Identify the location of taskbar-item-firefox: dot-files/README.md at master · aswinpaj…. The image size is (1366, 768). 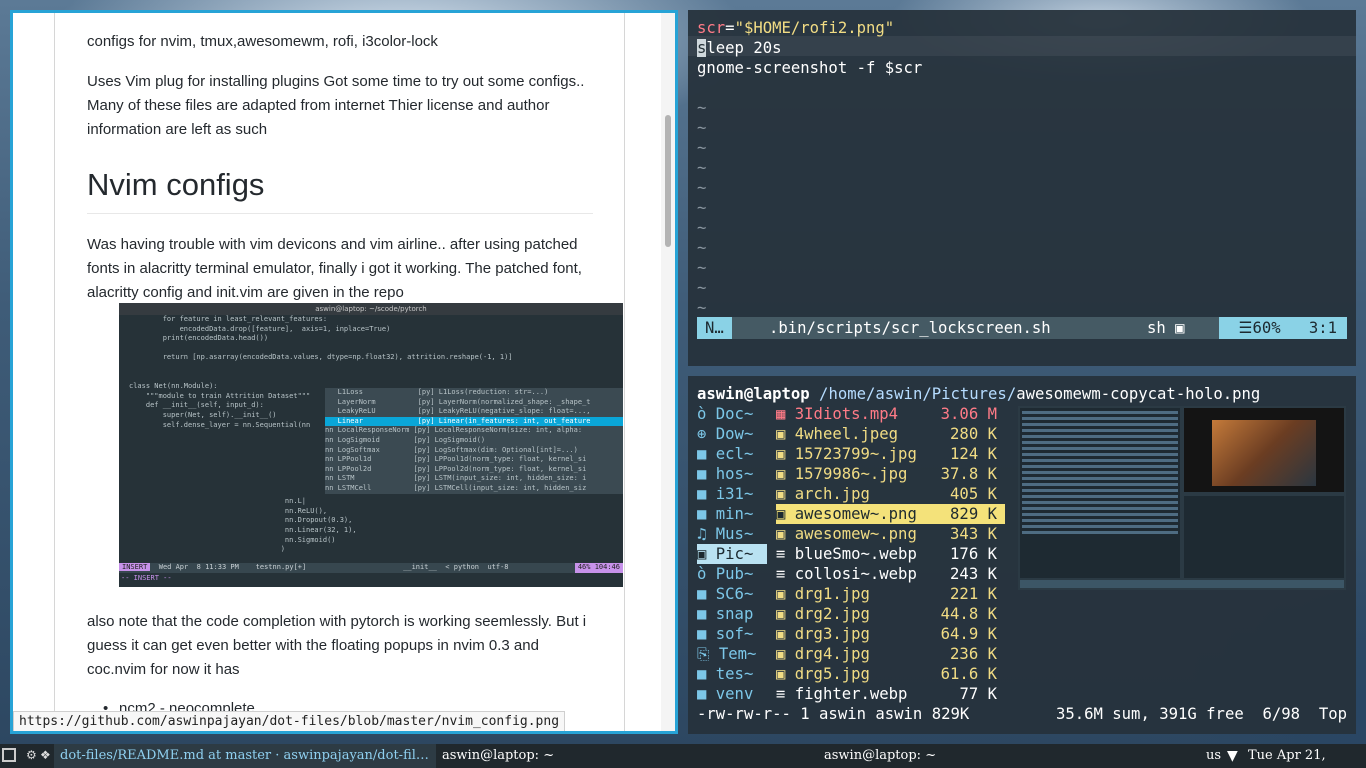
(245, 756).